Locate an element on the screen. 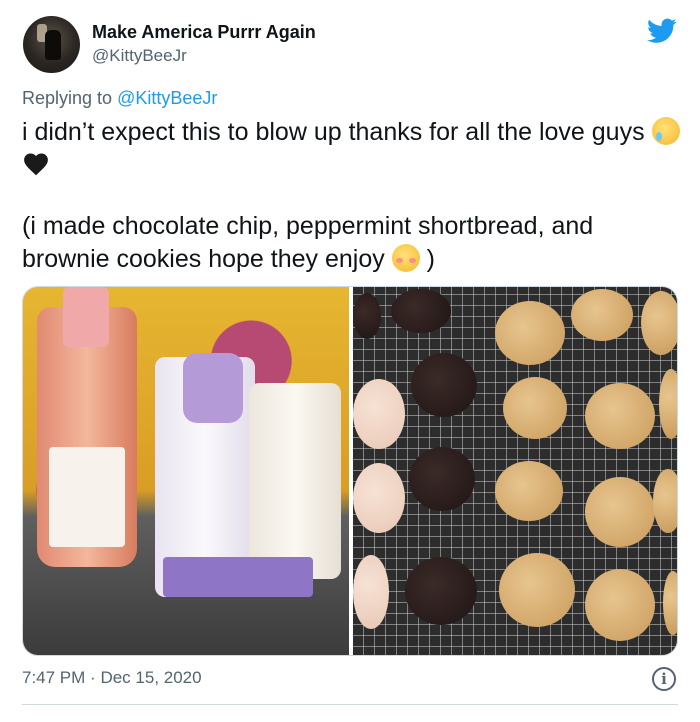 This screenshot has height=722, width=700. avatar is located at coordinates (51, 44).